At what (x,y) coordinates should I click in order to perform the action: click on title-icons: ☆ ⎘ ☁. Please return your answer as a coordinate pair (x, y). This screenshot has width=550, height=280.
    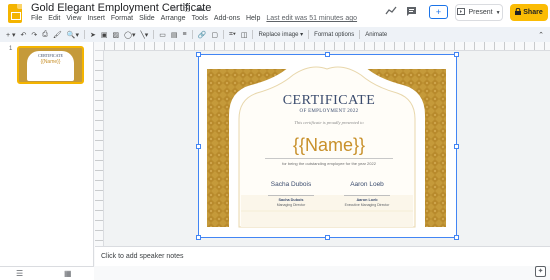
    Looking at the image, I should click on (187, 8).